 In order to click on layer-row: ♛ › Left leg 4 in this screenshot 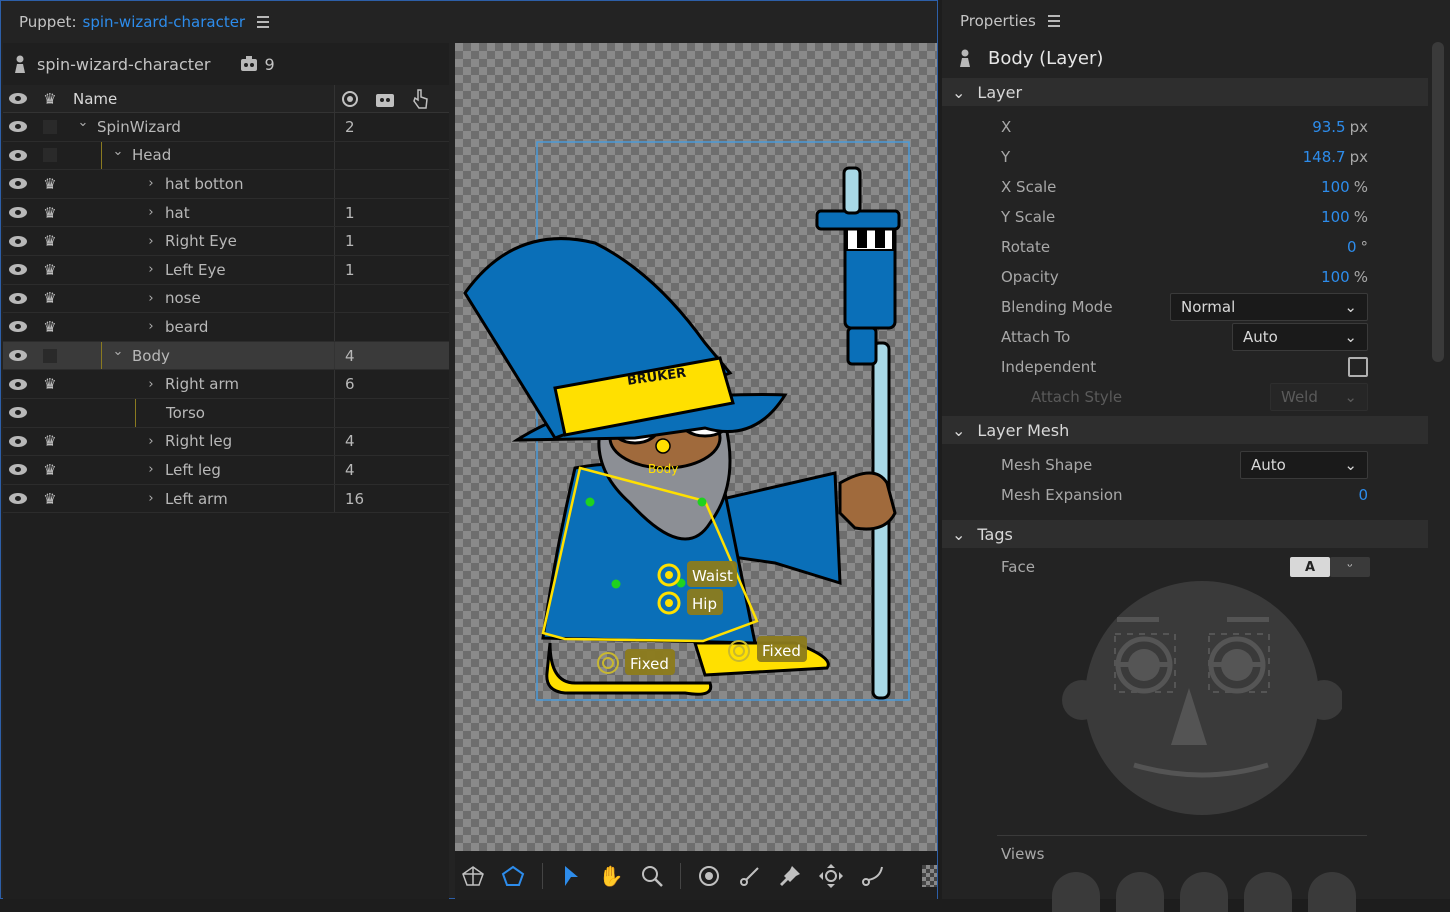, I will do `click(226, 470)`.